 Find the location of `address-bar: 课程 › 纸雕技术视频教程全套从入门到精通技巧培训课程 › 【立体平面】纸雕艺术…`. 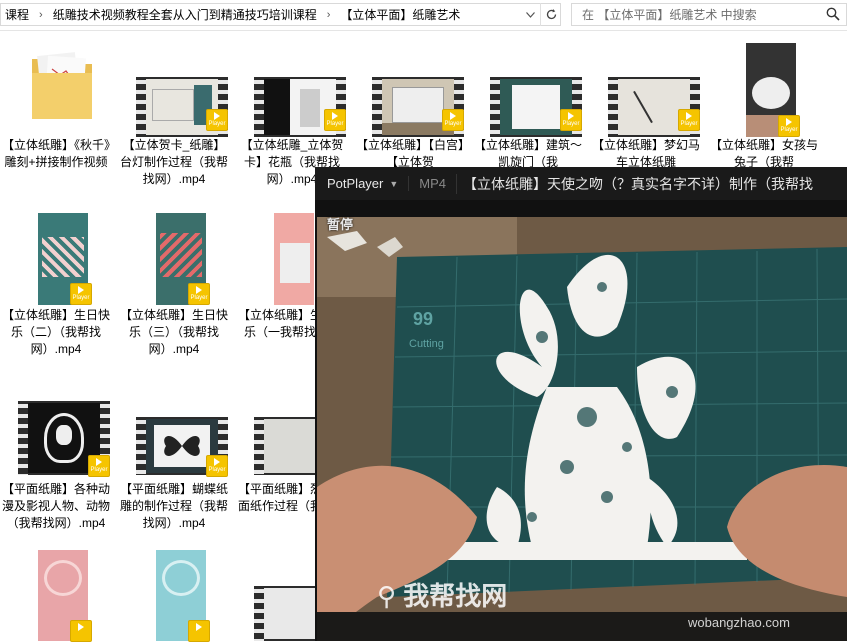

address-bar: 课程 › 纸雕技术视频教程全套从入门到精通技巧培训课程 › 【立体平面】纸雕艺术… is located at coordinates (423, 15).